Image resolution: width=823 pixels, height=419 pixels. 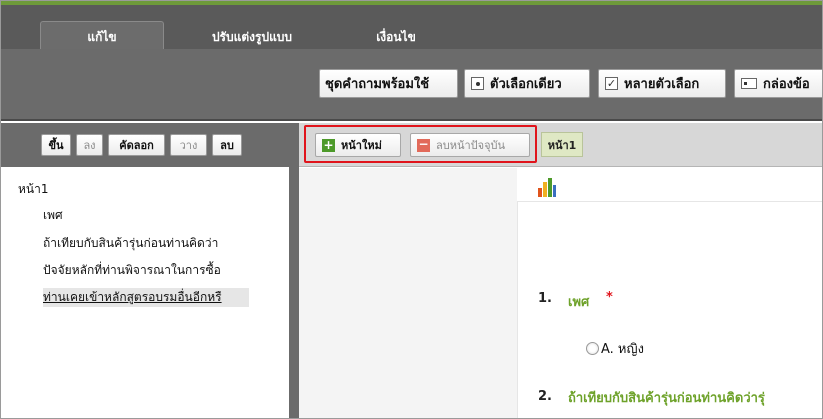 What do you see at coordinates (749, 83) in the screenshot?
I see `textbox-icon` at bounding box center [749, 83].